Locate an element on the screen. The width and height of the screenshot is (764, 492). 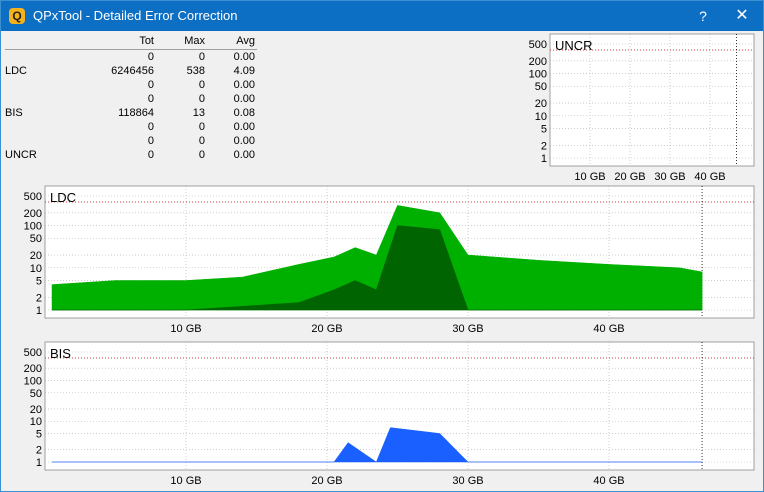
uncr-plot-area is located at coordinates (652, 100).